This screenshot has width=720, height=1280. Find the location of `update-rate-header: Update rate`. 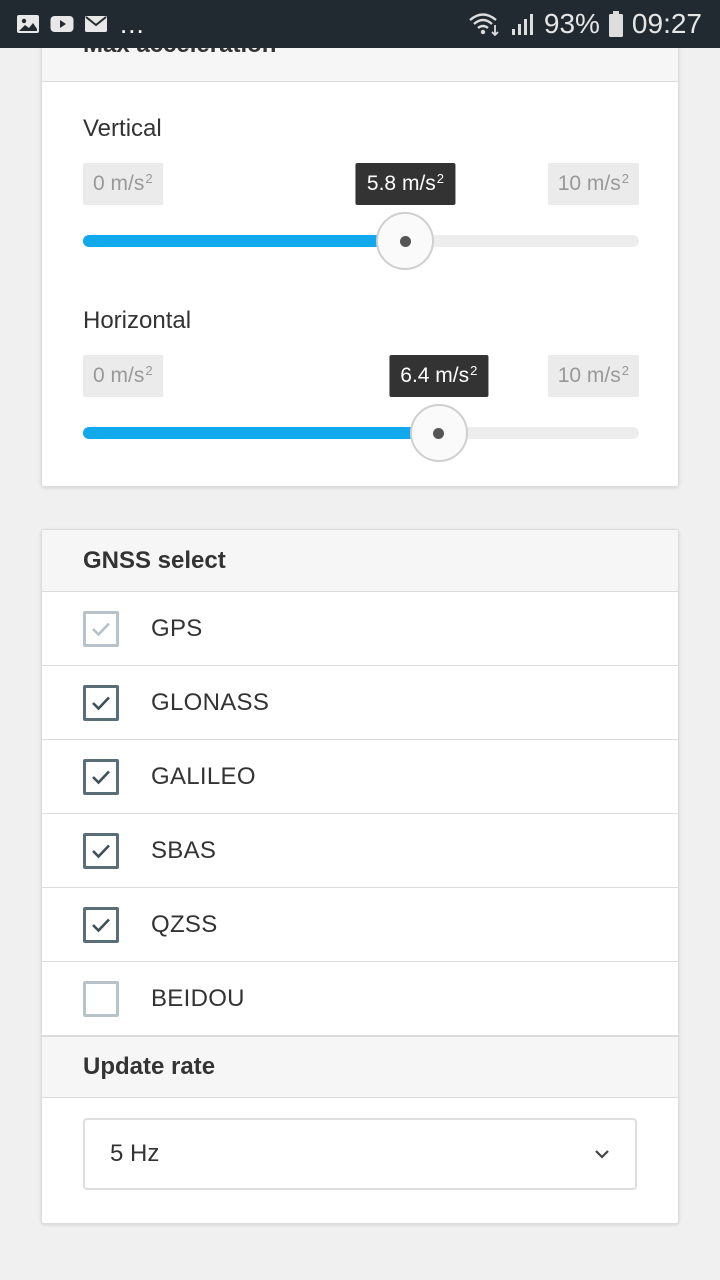

update-rate-header: Update rate is located at coordinates (360, 1067).